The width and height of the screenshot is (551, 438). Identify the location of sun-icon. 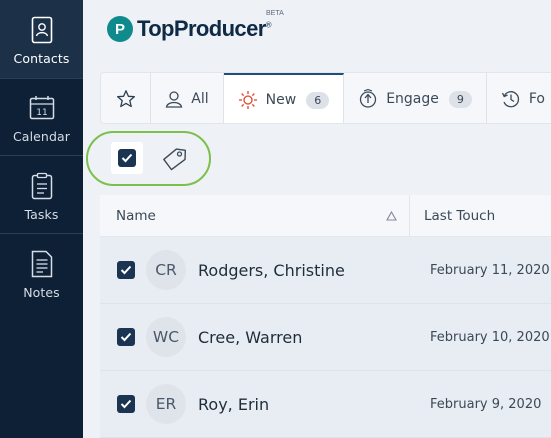
(248, 100).